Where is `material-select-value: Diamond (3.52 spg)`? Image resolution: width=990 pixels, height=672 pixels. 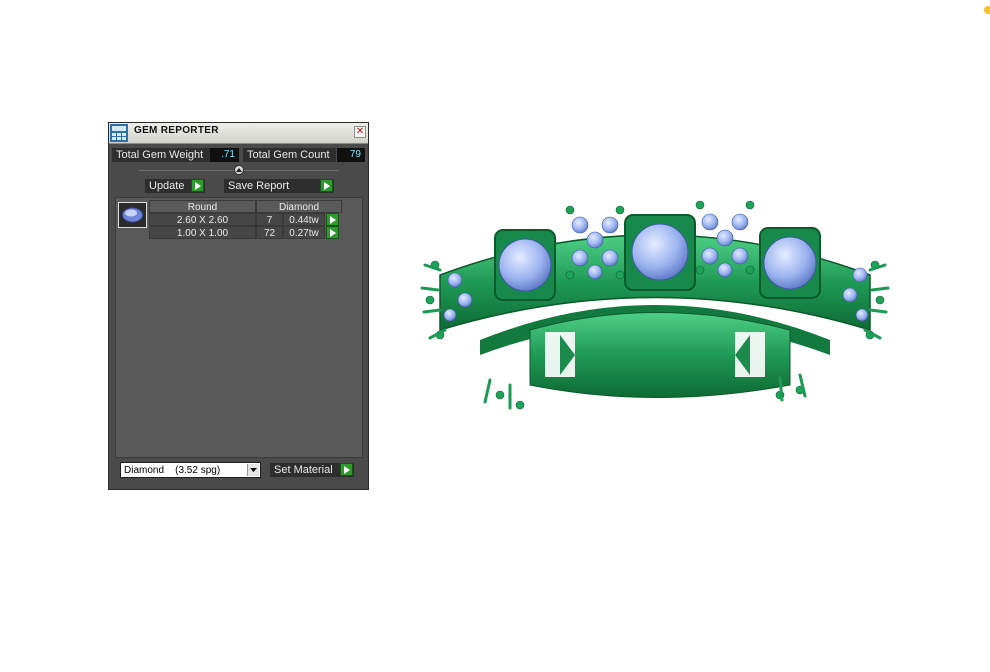 material-select-value: Diamond (3.52 spg) is located at coordinates (172, 470).